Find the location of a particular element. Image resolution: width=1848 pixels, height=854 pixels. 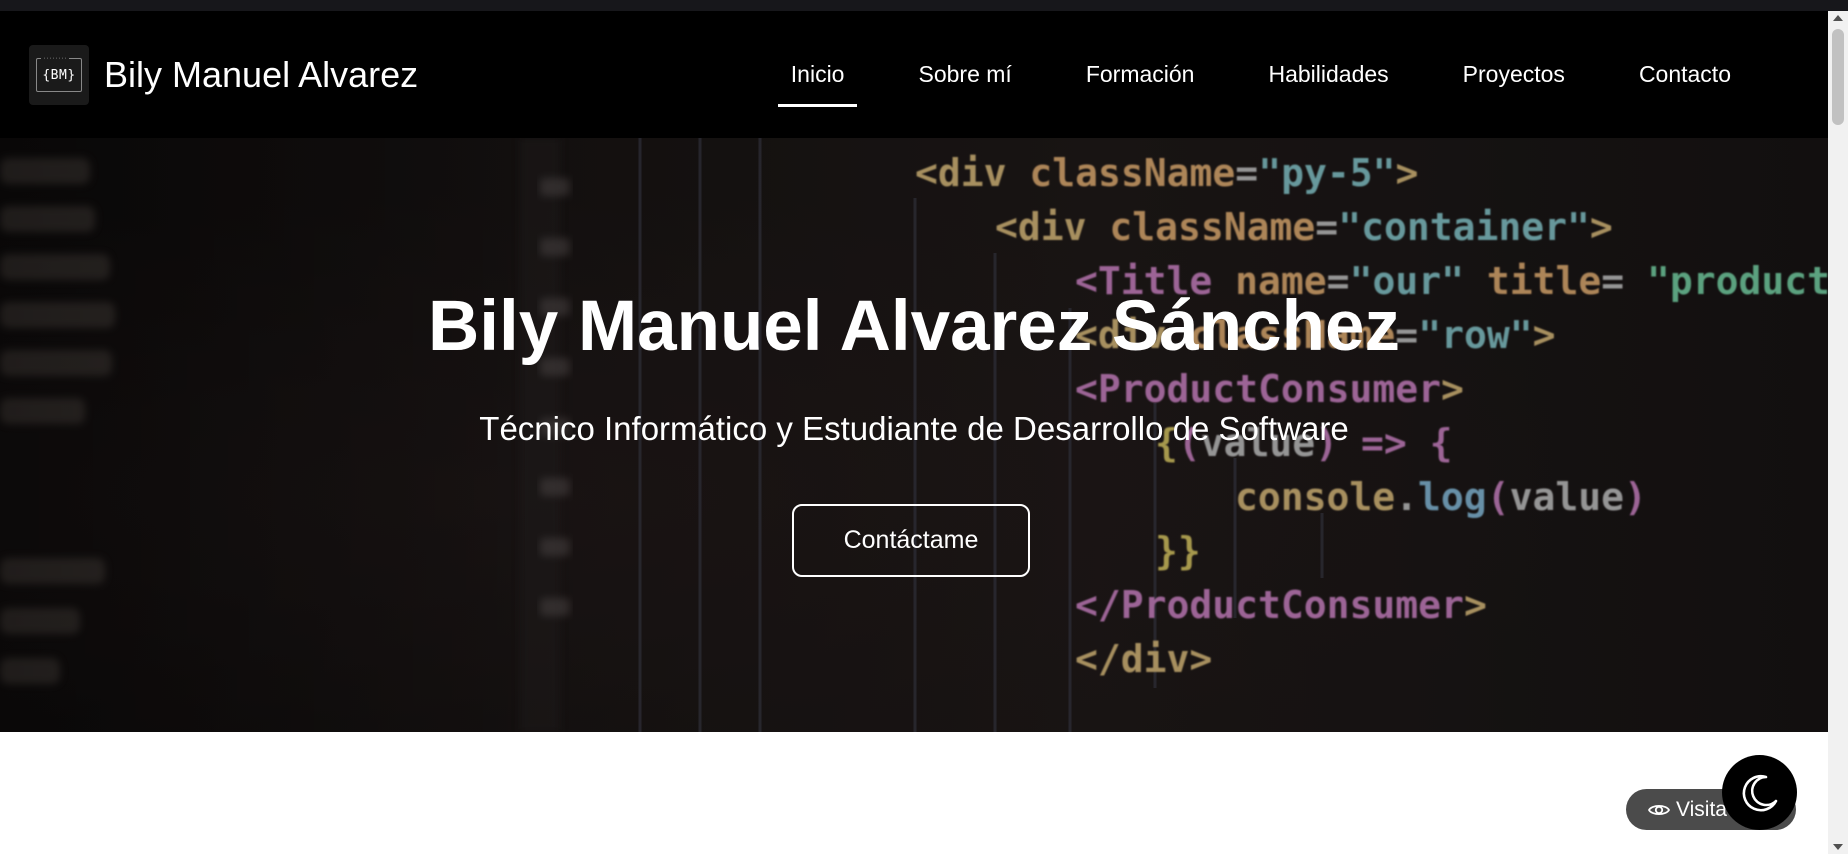

moon-icon is located at coordinates (1759, 792).